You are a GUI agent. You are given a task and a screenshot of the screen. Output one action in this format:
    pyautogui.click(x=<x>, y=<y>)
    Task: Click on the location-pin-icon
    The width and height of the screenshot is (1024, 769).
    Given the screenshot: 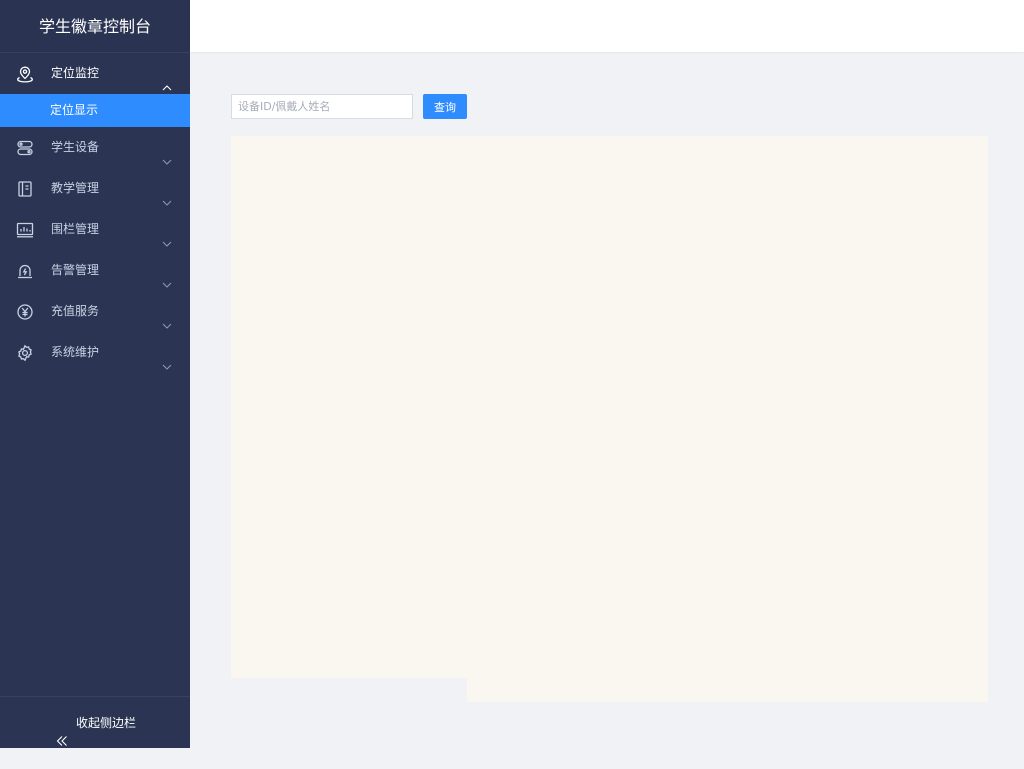 What is the action you would take?
    pyautogui.click(x=25, y=74)
    